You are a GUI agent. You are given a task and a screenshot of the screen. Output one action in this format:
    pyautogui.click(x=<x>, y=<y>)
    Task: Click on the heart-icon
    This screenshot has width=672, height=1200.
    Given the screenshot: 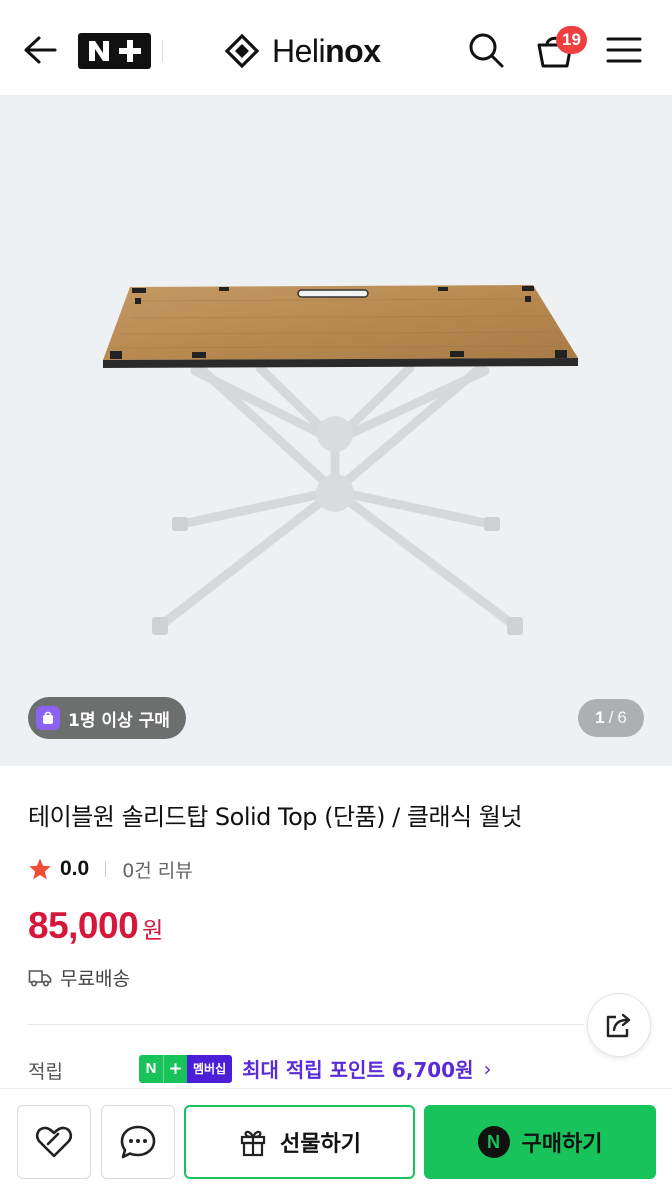 What is the action you would take?
    pyautogui.click(x=54, y=1142)
    